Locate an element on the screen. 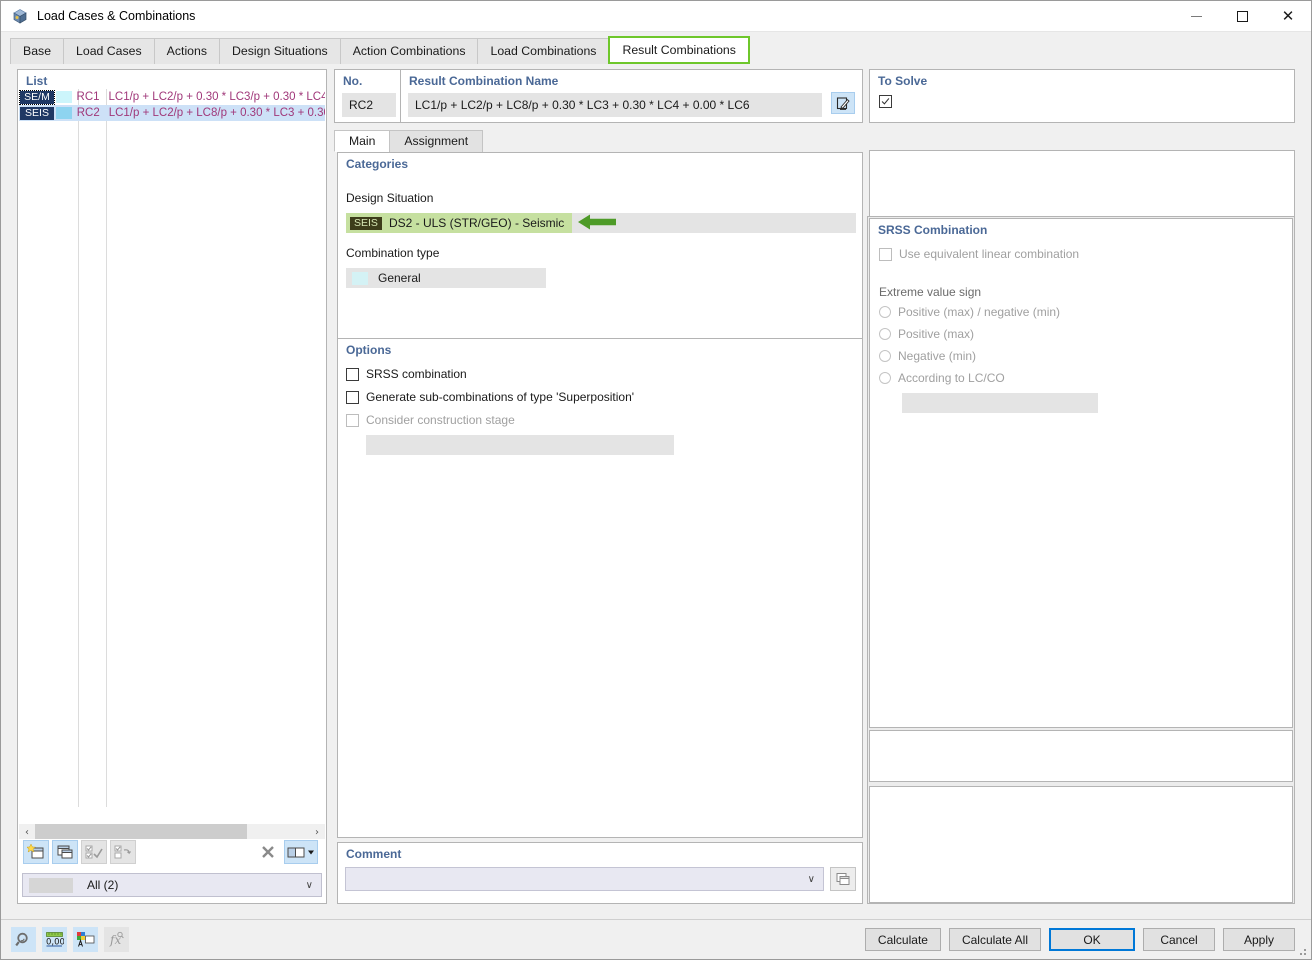 This screenshot has height=960, width=1312. extreme-value-positive-negative-option: Positive (max) / negative (min) is located at coordinates (969, 312).